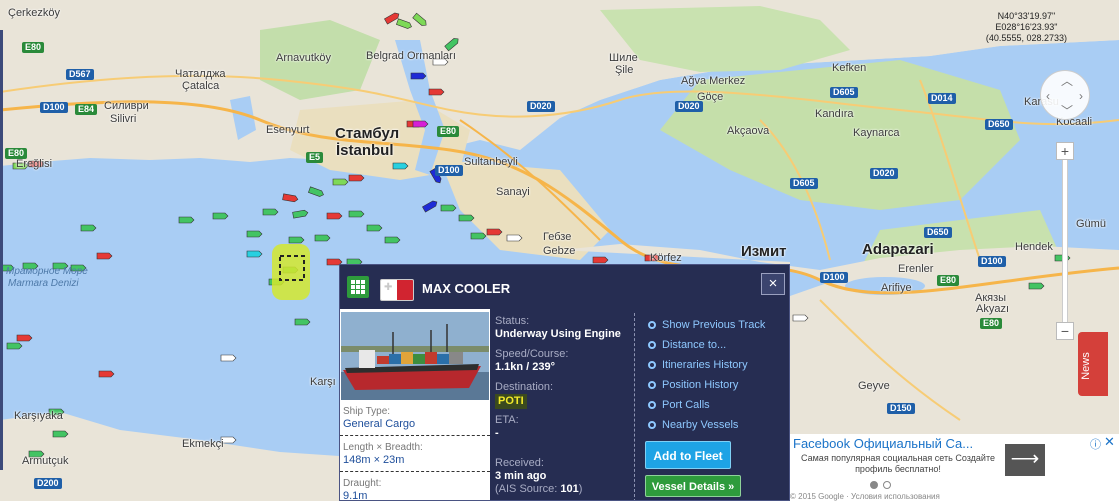 The image size is (1119, 501). Describe the element at coordinates (1065, 151) in the screenshot. I see `zoom-in-button: +` at that location.